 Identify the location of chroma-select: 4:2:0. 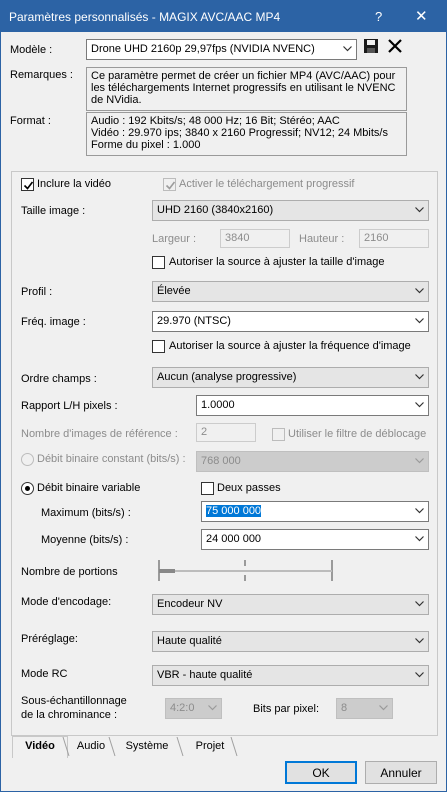
(193, 708).